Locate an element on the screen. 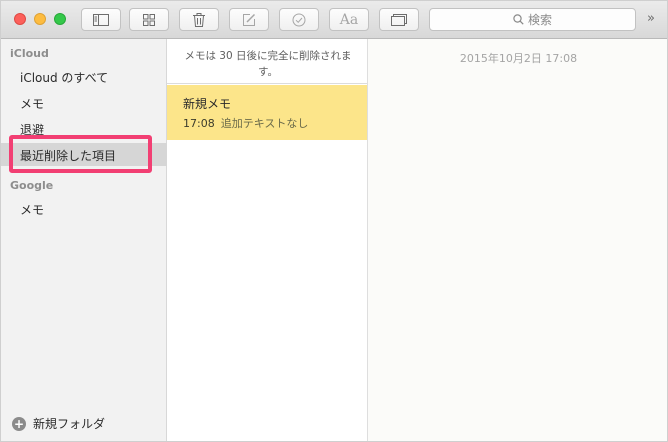  checkmark-circle-icon is located at coordinates (299, 19).